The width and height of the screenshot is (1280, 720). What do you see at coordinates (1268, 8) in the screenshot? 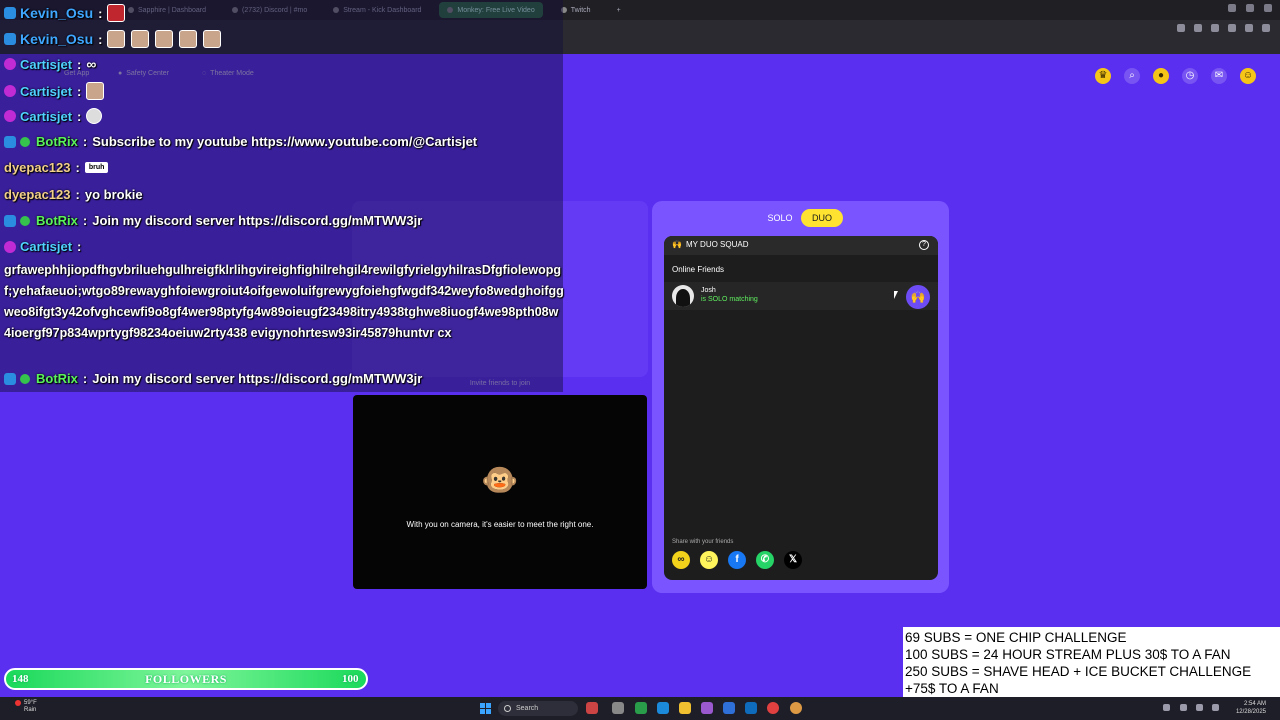
I see `close-icon` at bounding box center [1268, 8].